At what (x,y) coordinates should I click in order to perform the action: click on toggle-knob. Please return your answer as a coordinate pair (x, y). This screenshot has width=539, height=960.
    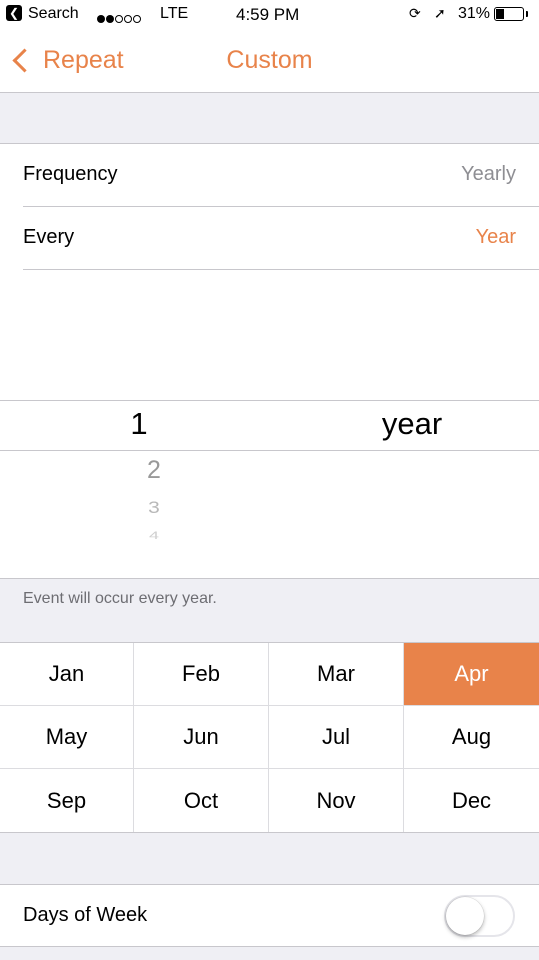
    Looking at the image, I should click on (465, 916).